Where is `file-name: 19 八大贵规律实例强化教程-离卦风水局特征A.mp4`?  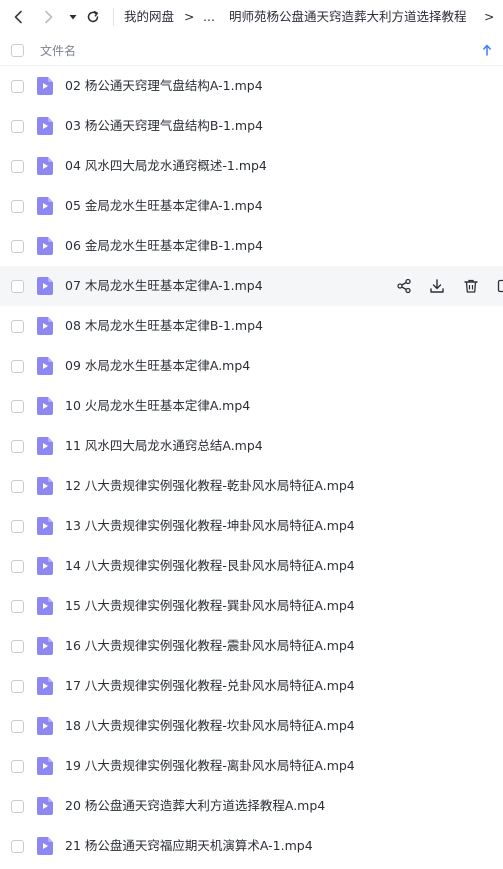 file-name: 19 八大贵规律实例强化教程-离卦风水局特征A.mp4 is located at coordinates (210, 766).